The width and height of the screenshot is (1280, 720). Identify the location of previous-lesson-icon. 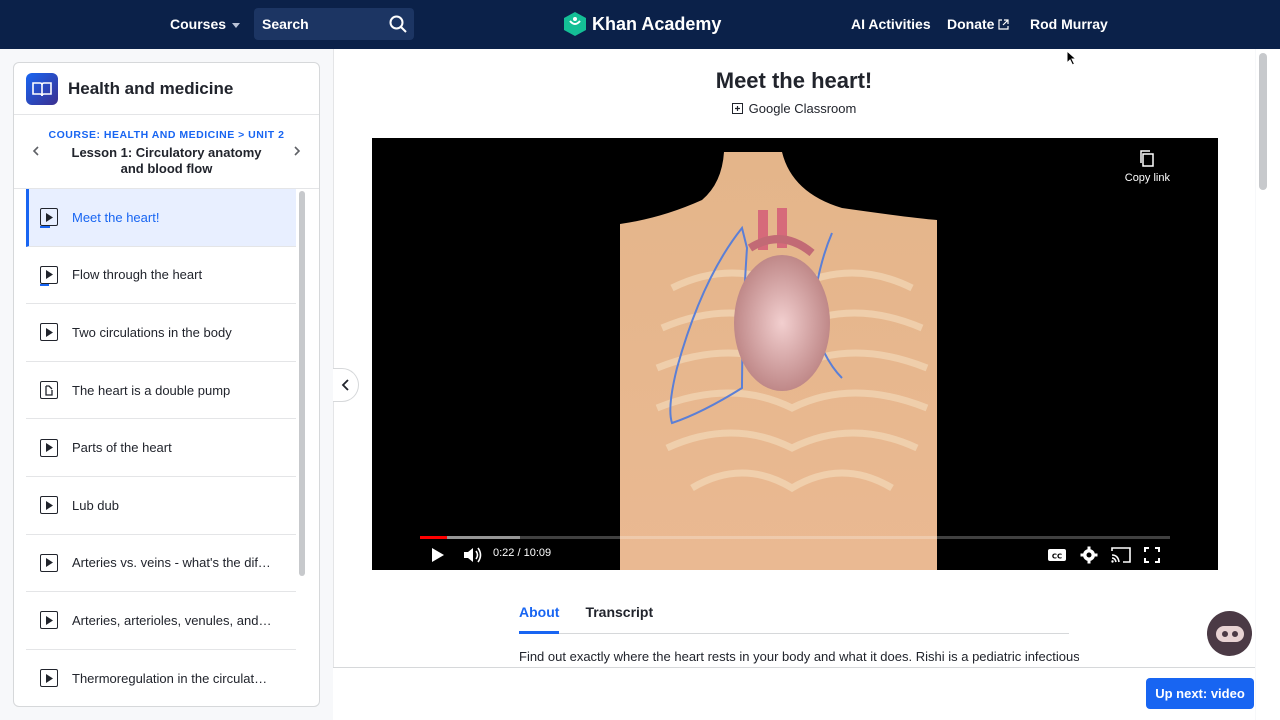
(36, 151).